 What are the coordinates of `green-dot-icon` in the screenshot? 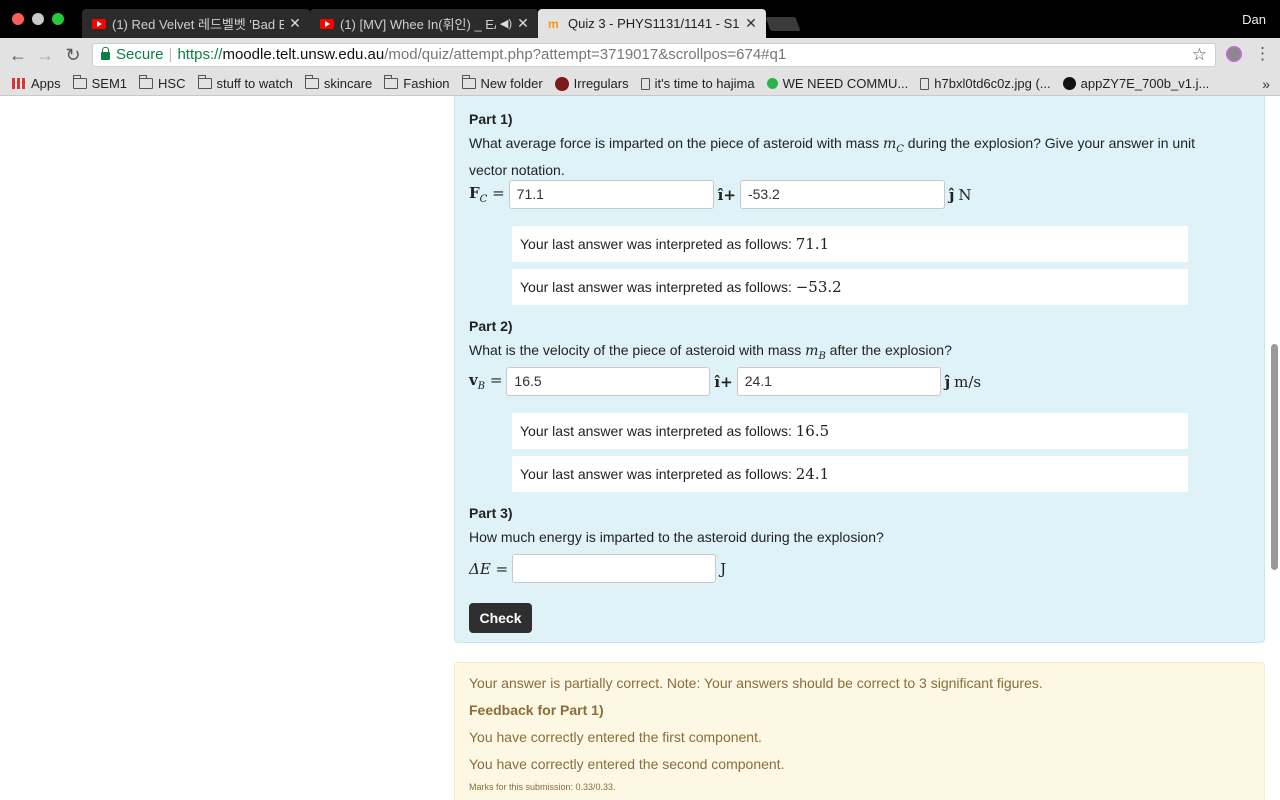 It's located at (772, 83).